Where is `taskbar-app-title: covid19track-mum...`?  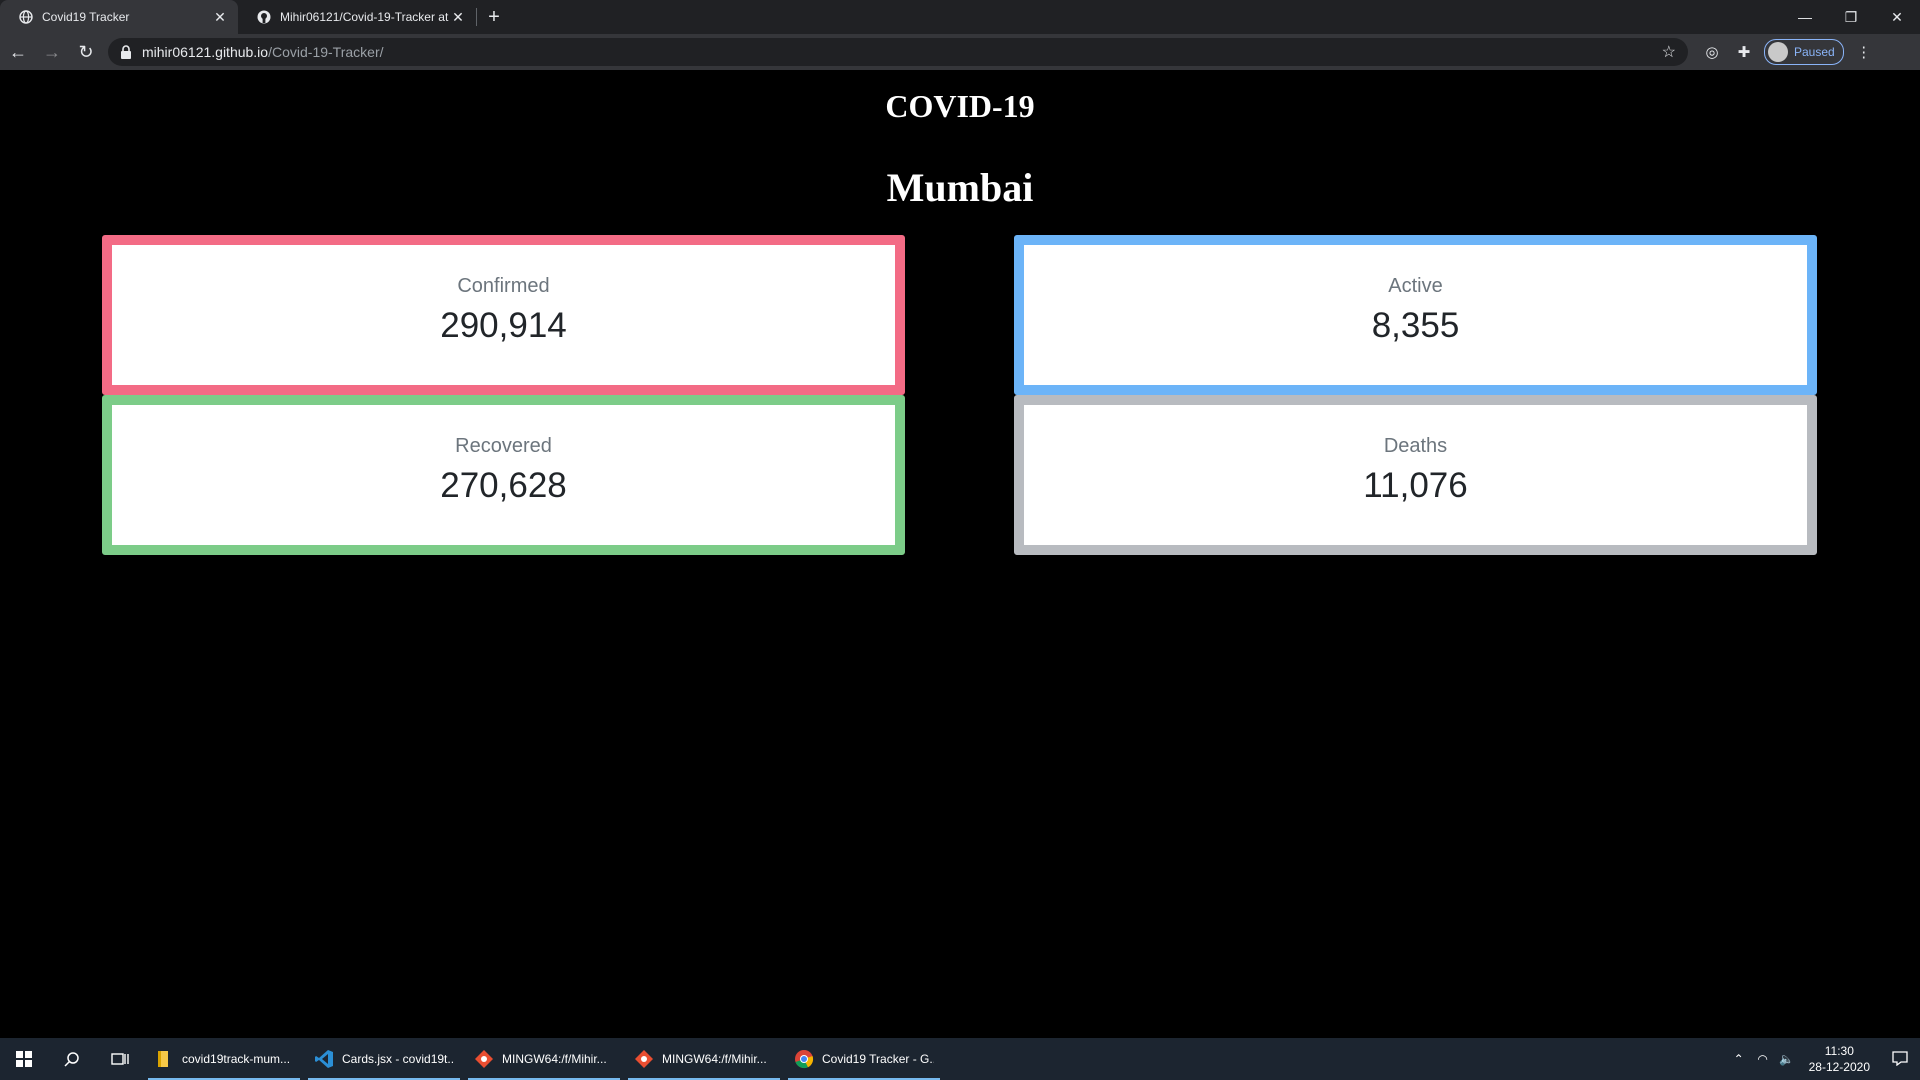
taskbar-app-title: covid19track-mum... is located at coordinates (236, 1059).